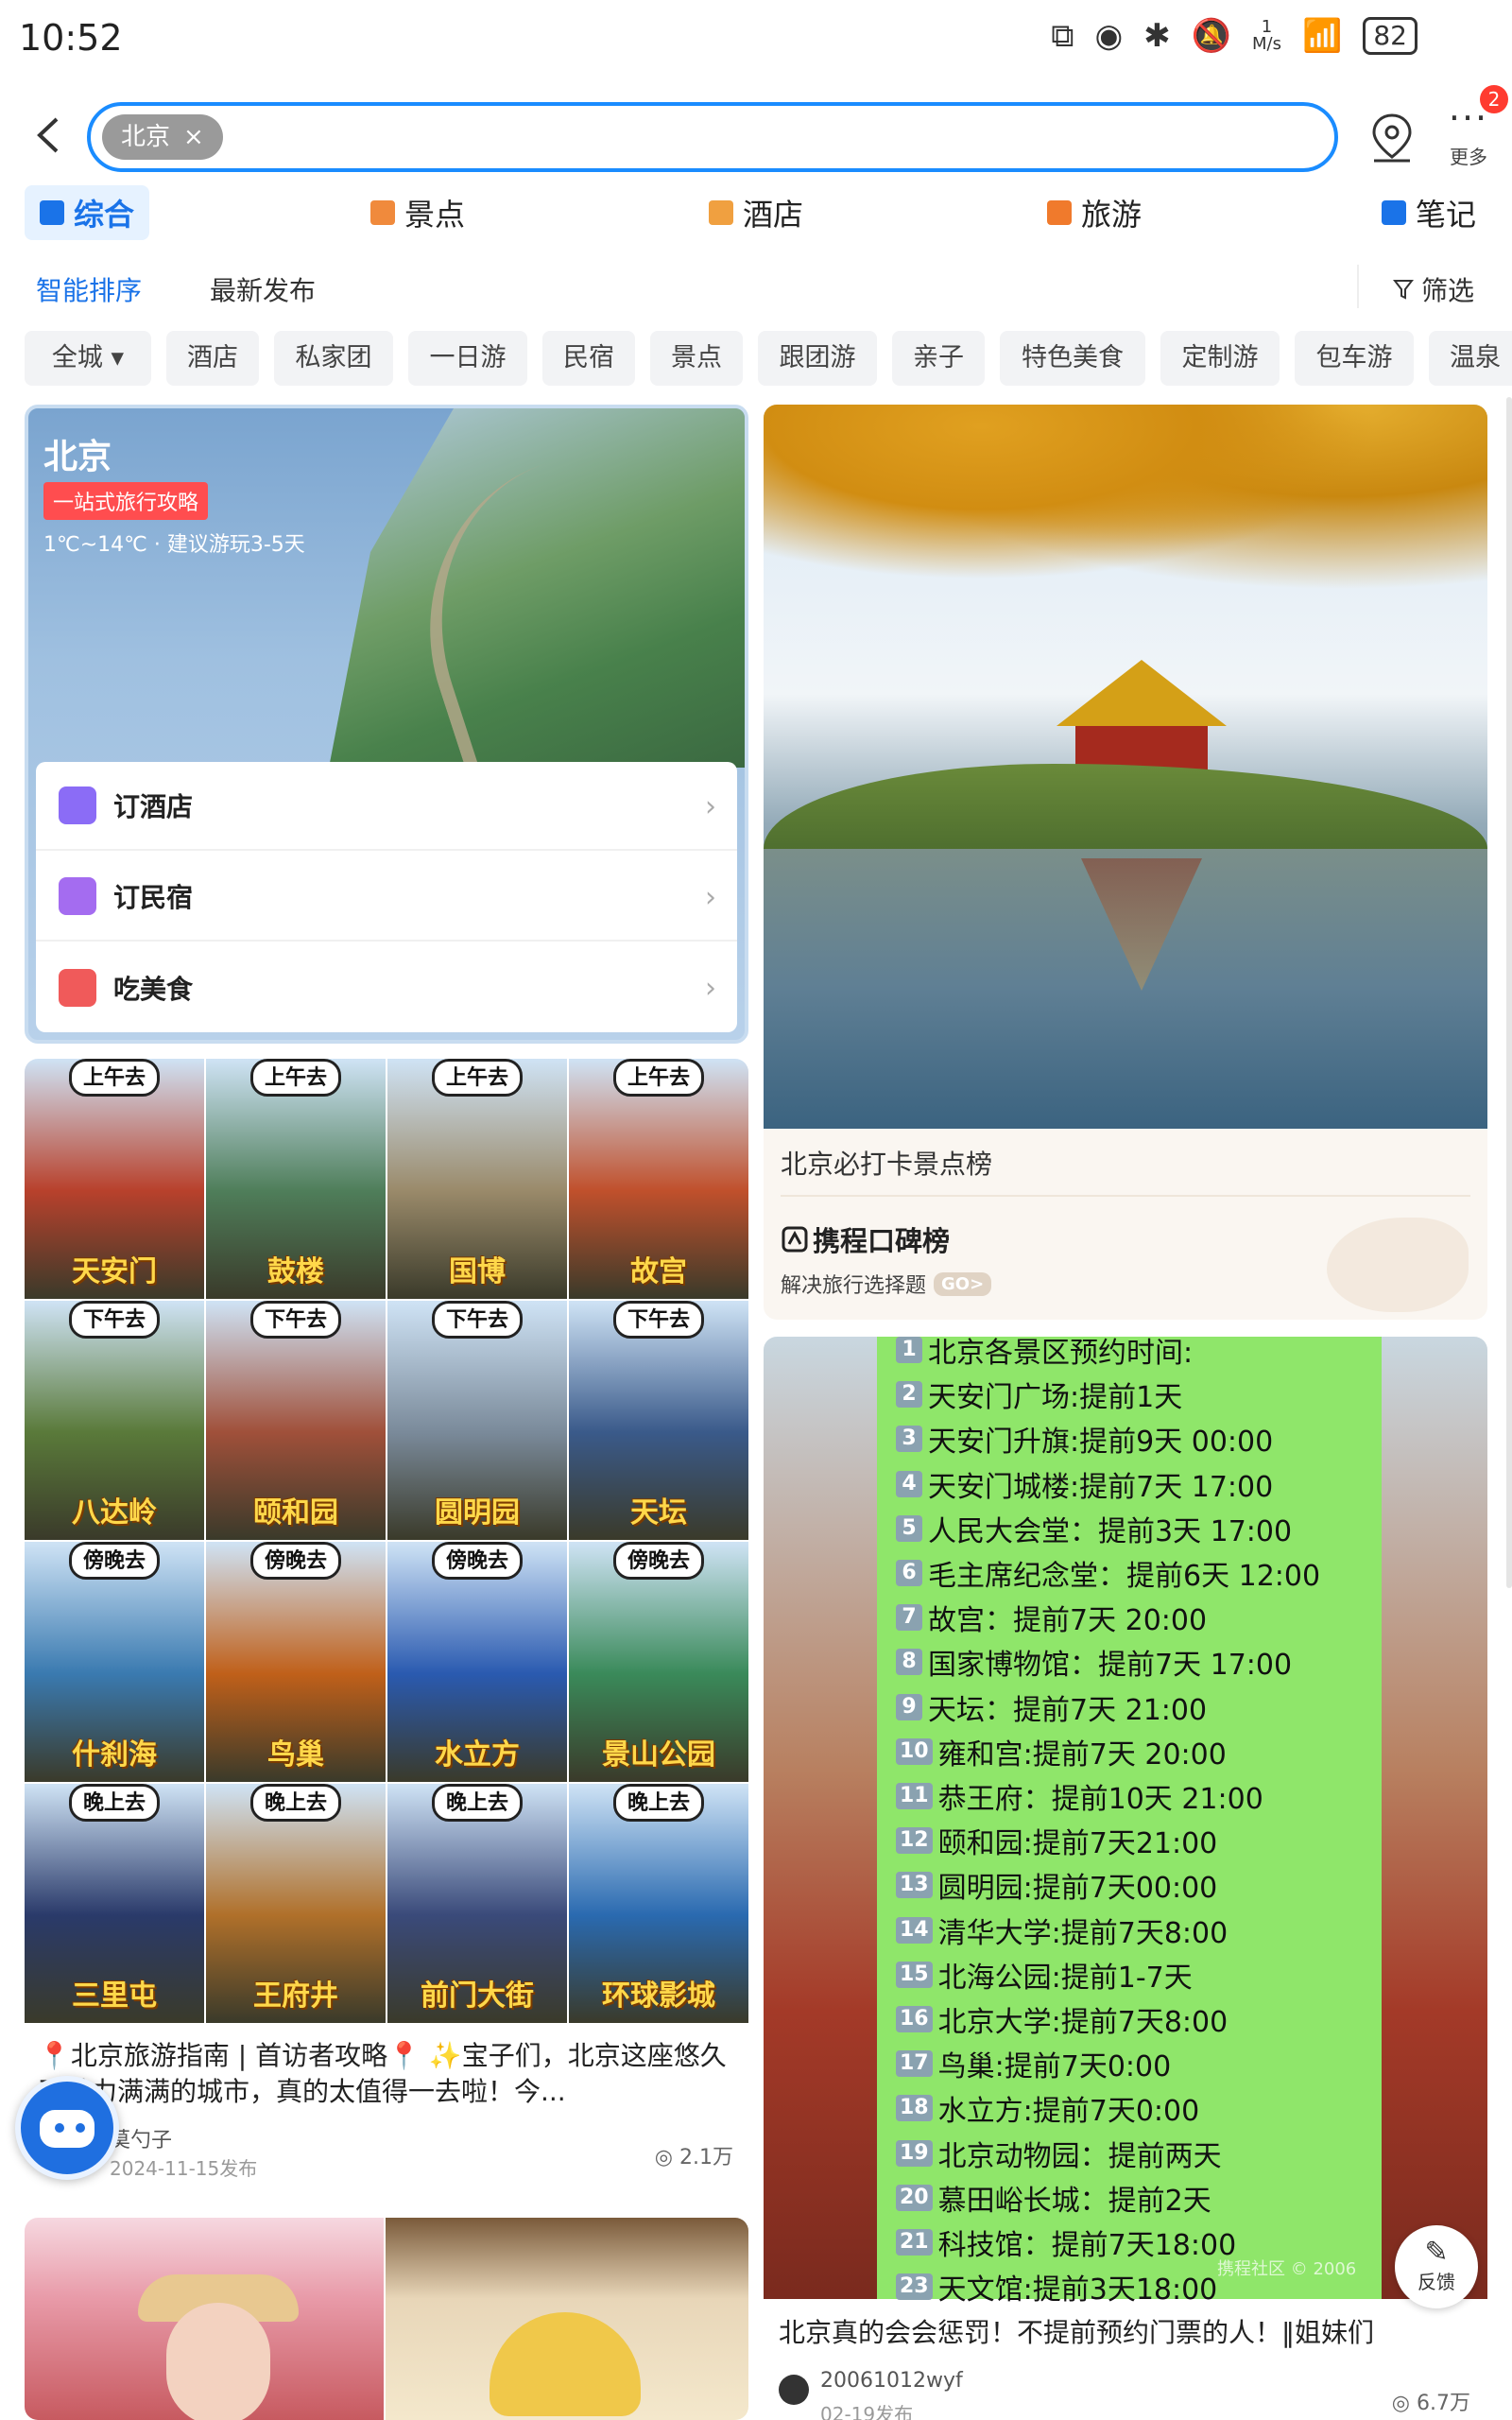  I want to click on city-title: 北京, so click(77, 457).